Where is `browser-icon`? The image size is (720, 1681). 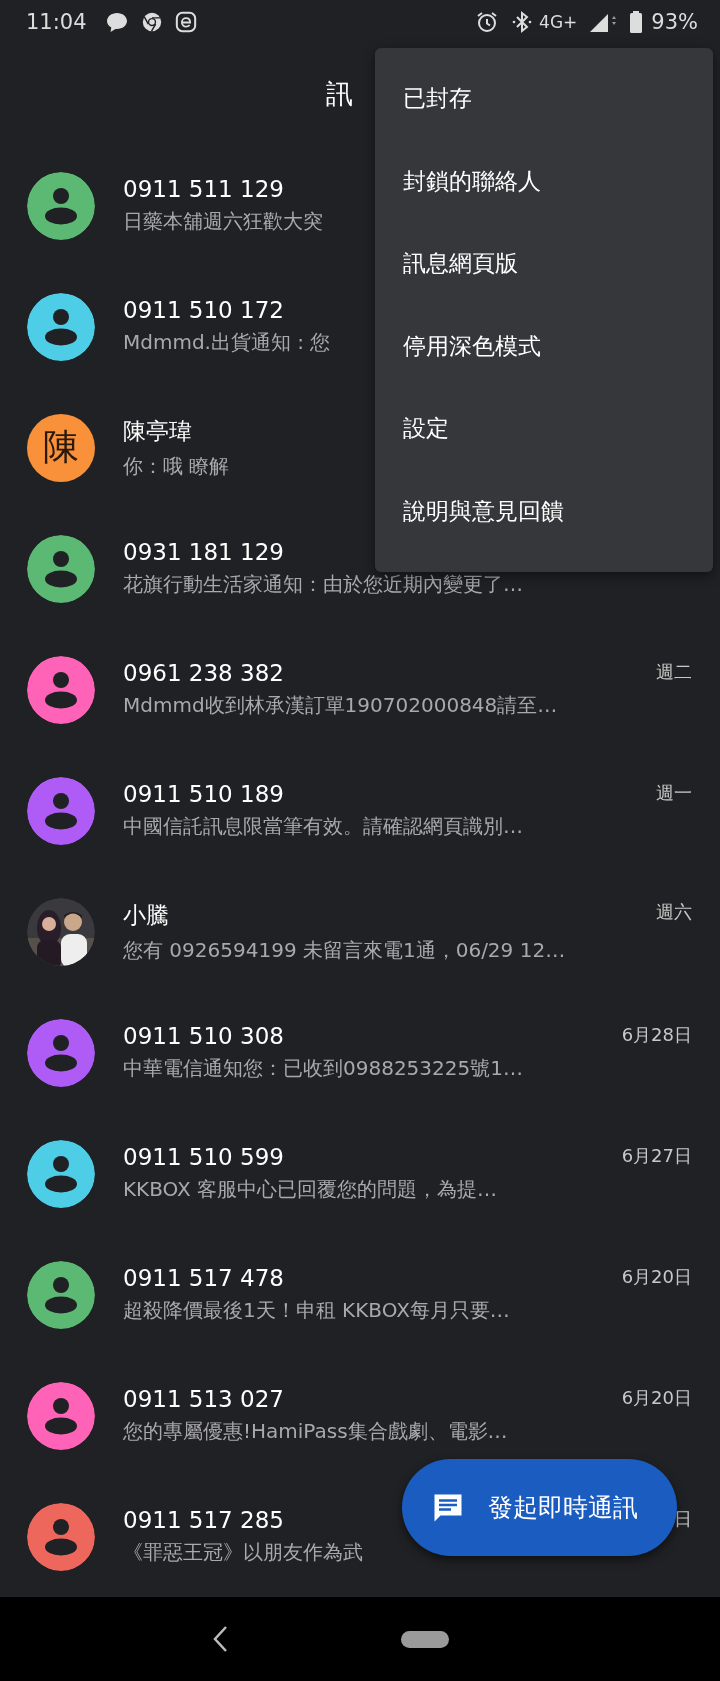 browser-icon is located at coordinates (151, 21).